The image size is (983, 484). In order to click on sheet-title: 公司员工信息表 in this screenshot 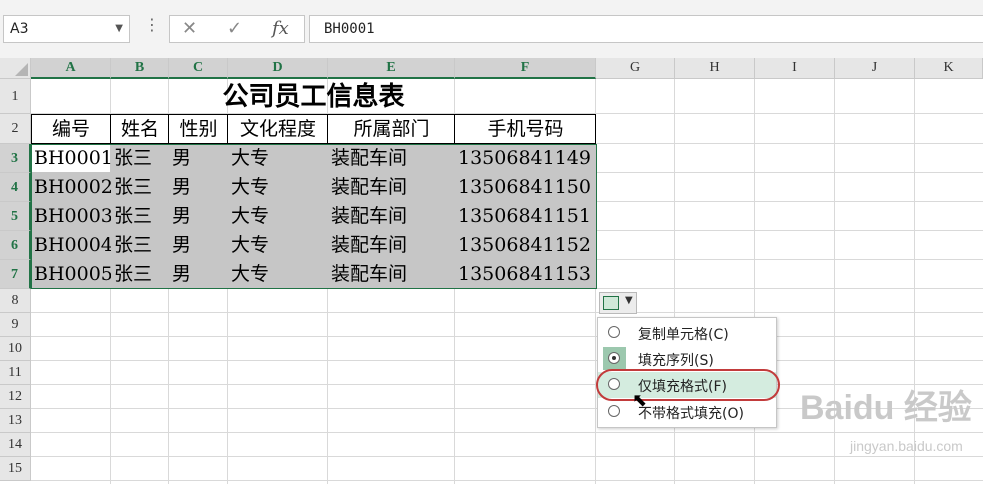, I will do `click(313, 97)`.